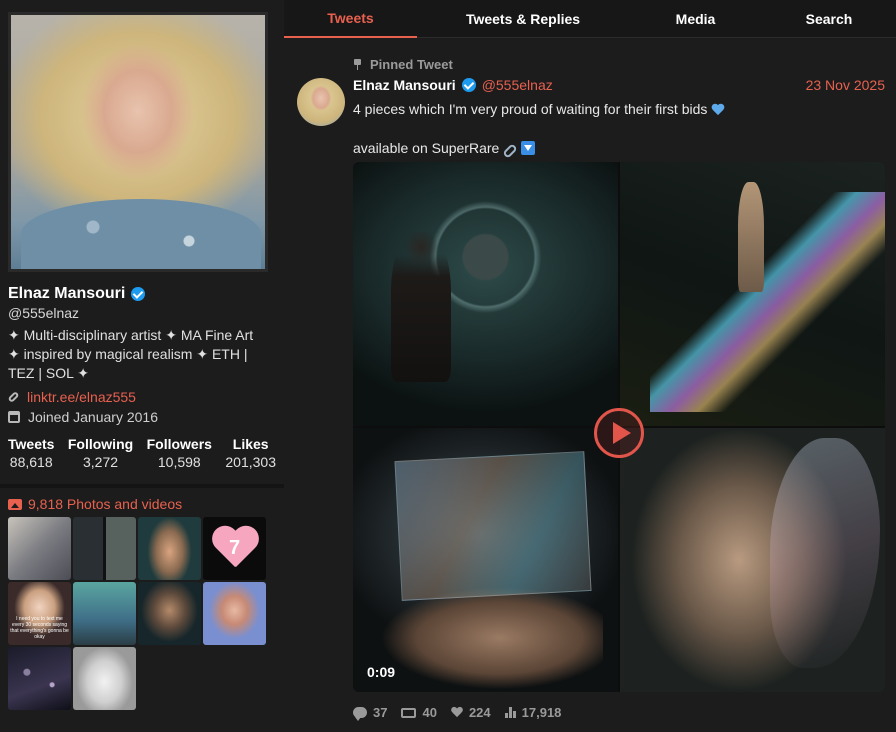 This screenshot has width=896, height=732. Describe the element at coordinates (105, 504) in the screenshot. I see `media-count: 9,818 Photos and videos` at that location.